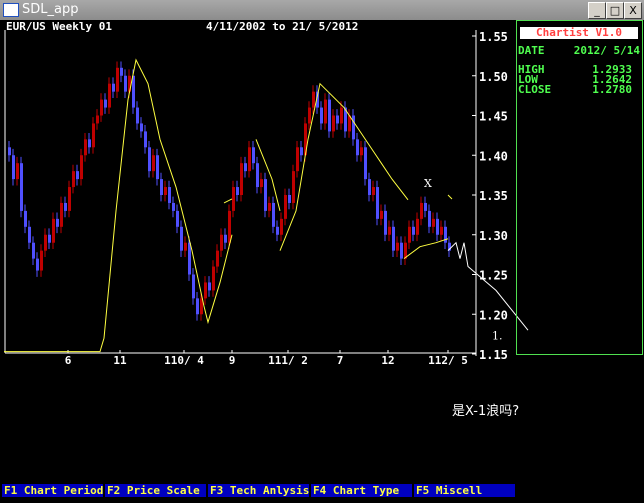  What do you see at coordinates (493, 236) in the screenshot?
I see `y-tick-label: 1.30` at bounding box center [493, 236].